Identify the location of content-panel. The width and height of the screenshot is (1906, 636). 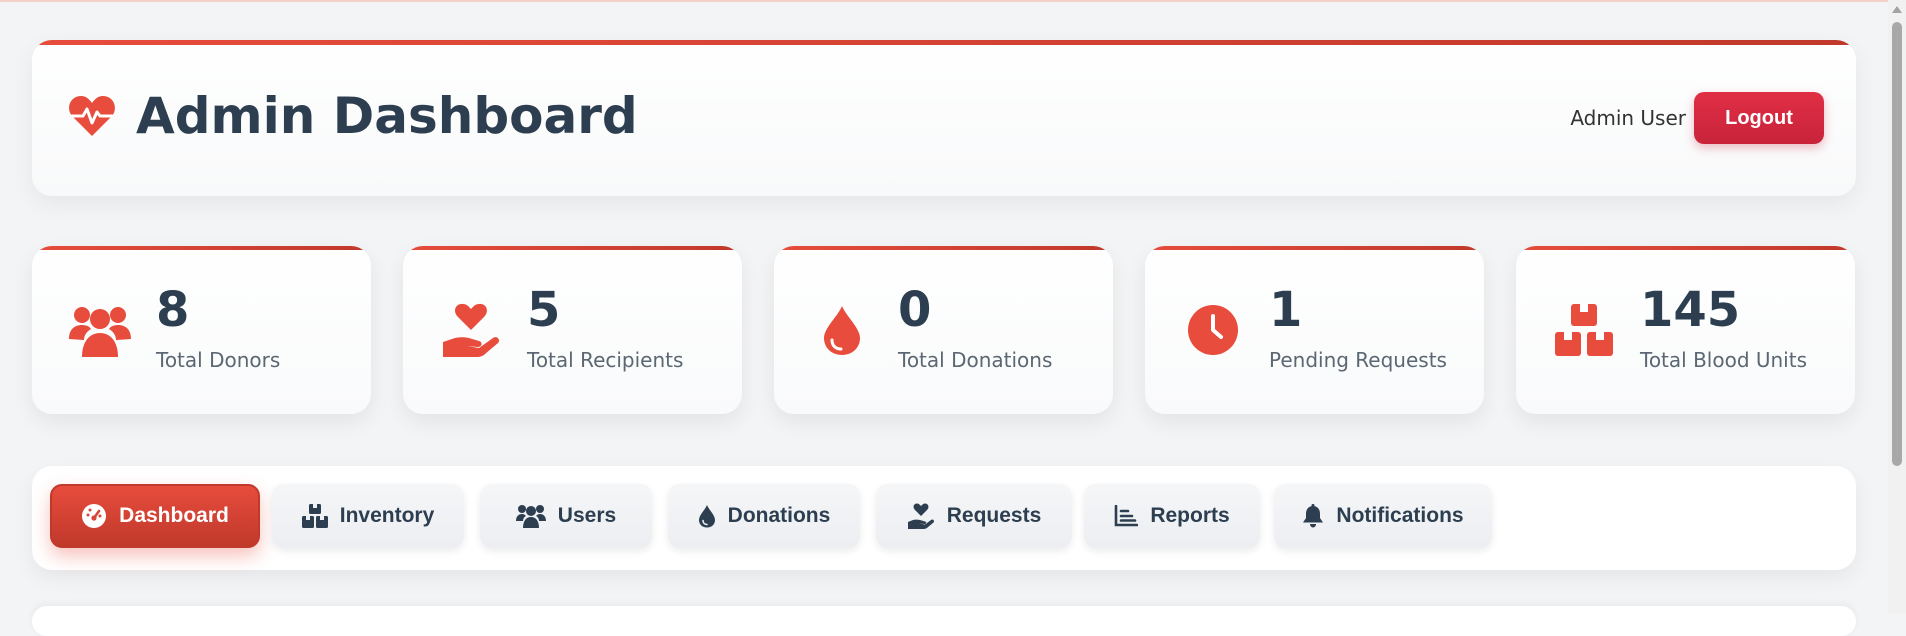
(944, 621).